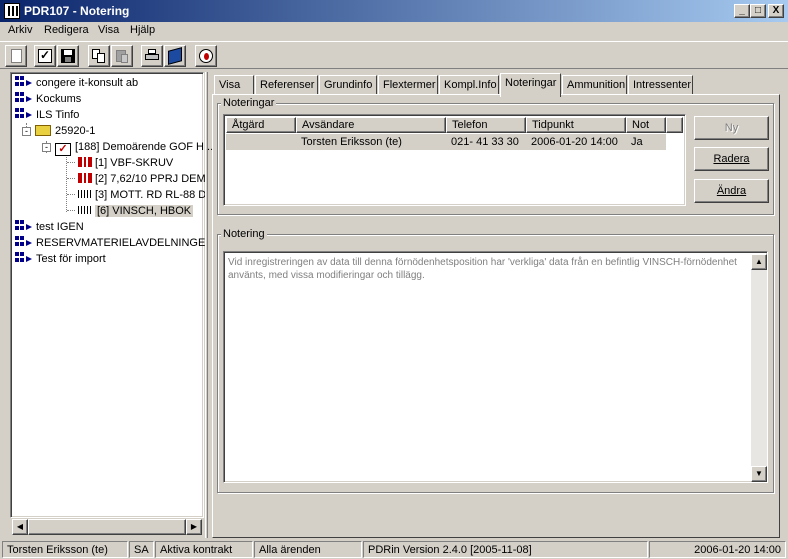 The width and height of the screenshot is (788, 559). Describe the element at coordinates (99, 56) in the screenshot. I see `copy-button` at that location.